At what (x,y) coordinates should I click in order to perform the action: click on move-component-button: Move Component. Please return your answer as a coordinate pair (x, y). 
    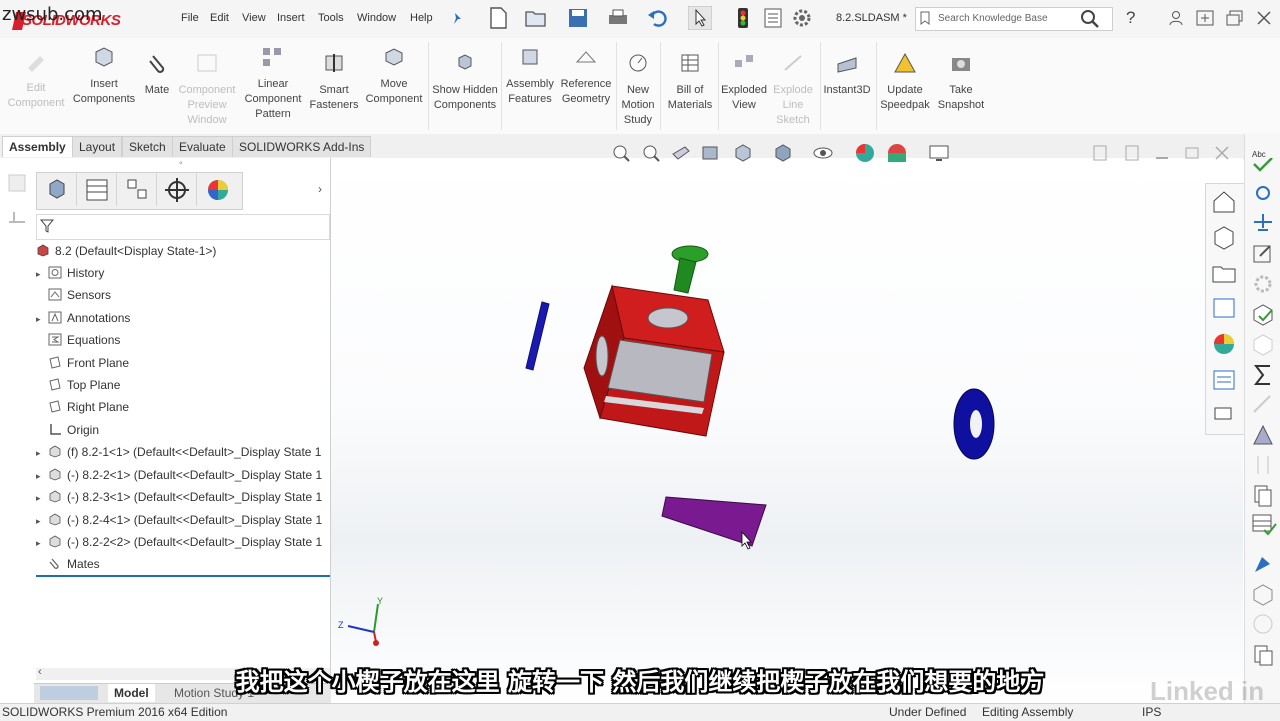
    Looking at the image, I should click on (394, 76).